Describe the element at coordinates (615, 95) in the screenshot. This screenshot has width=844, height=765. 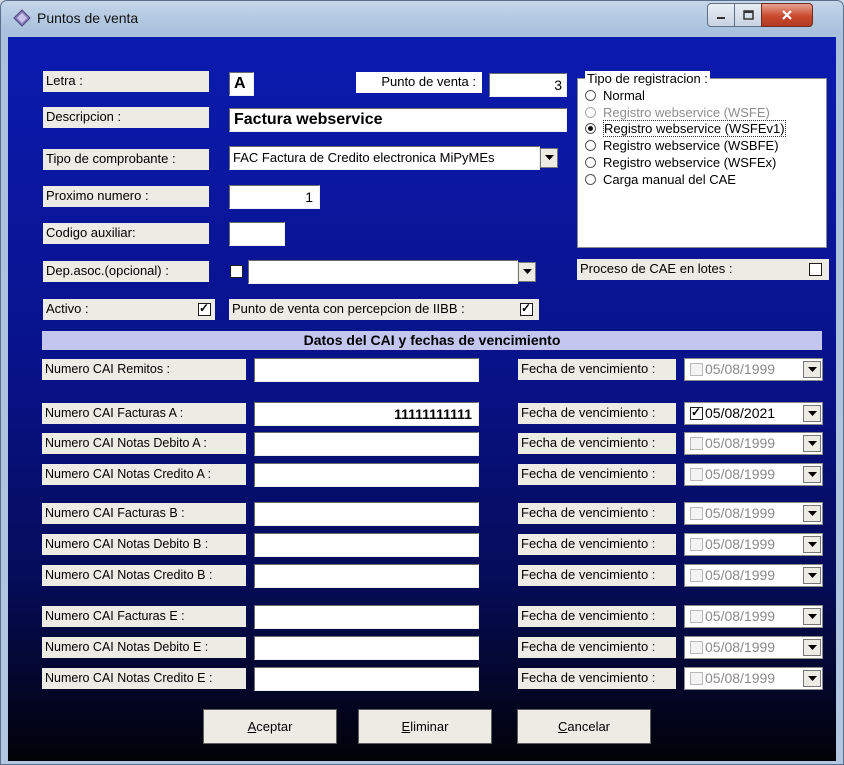
I see `radio-normal: Normal` at that location.